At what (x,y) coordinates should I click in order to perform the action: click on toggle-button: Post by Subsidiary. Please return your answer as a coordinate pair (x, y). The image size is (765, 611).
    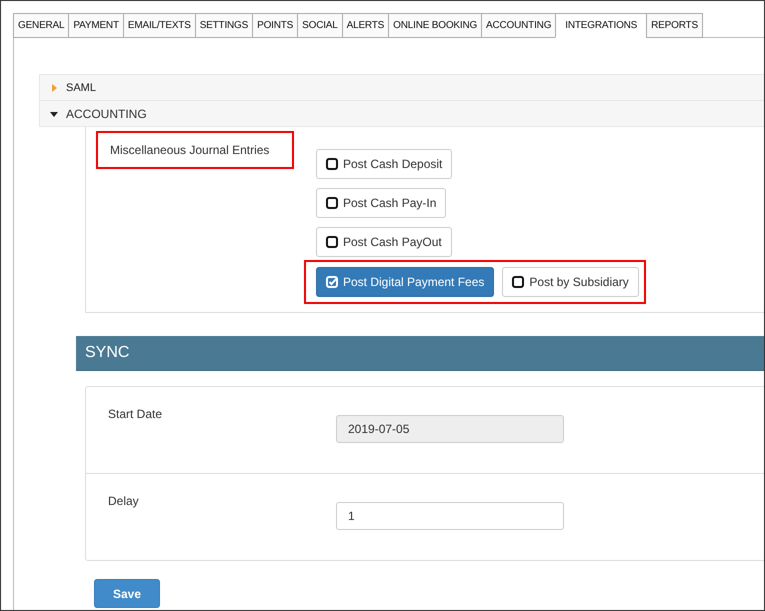
    Looking at the image, I should click on (570, 282).